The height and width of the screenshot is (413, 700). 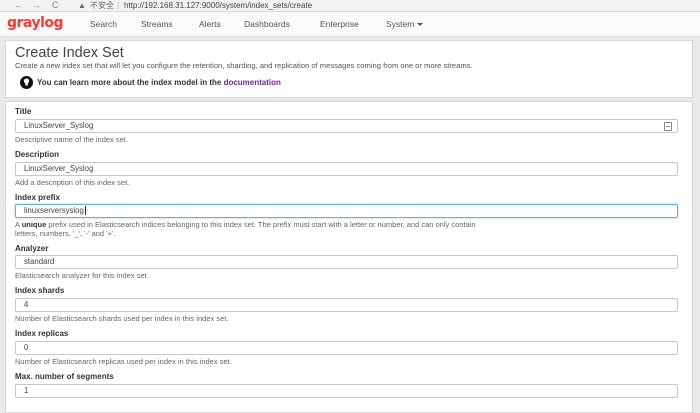 What do you see at coordinates (59, 125) in the screenshot?
I see `title-input-value: LinuxServer_Syslog` at bounding box center [59, 125].